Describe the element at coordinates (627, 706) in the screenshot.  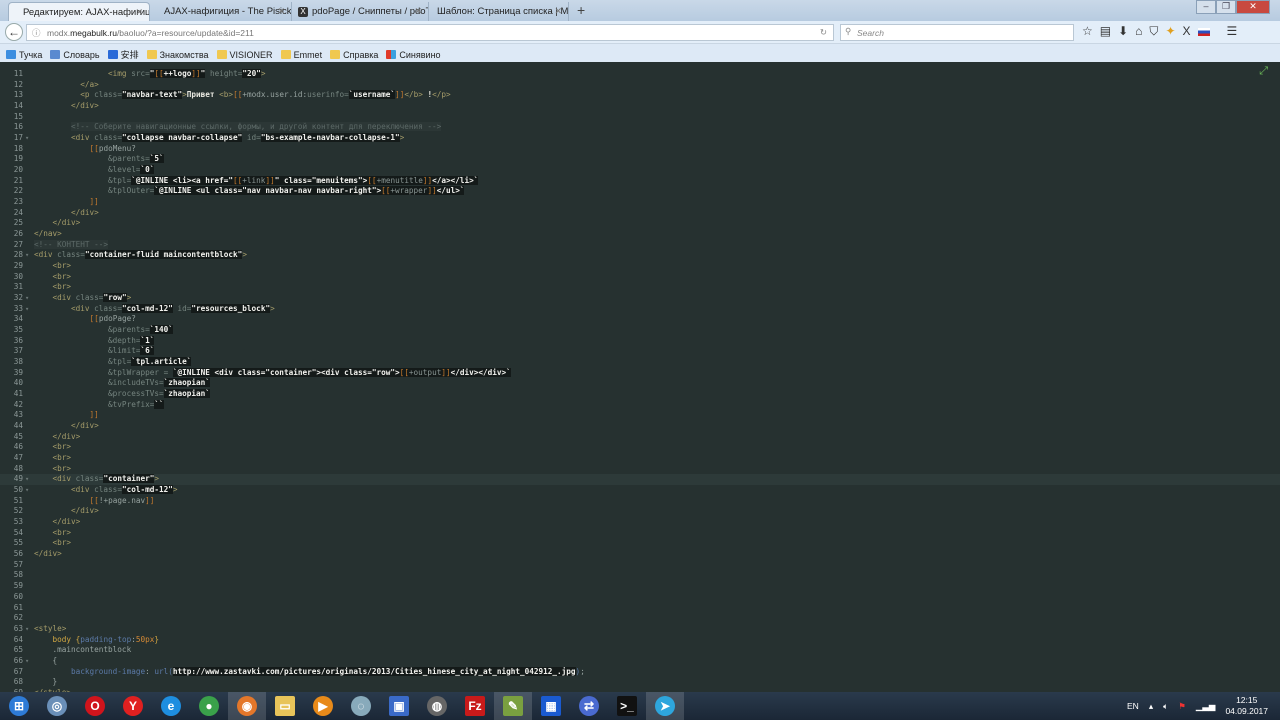
I see `taskbar-command-prompt: >_` at that location.